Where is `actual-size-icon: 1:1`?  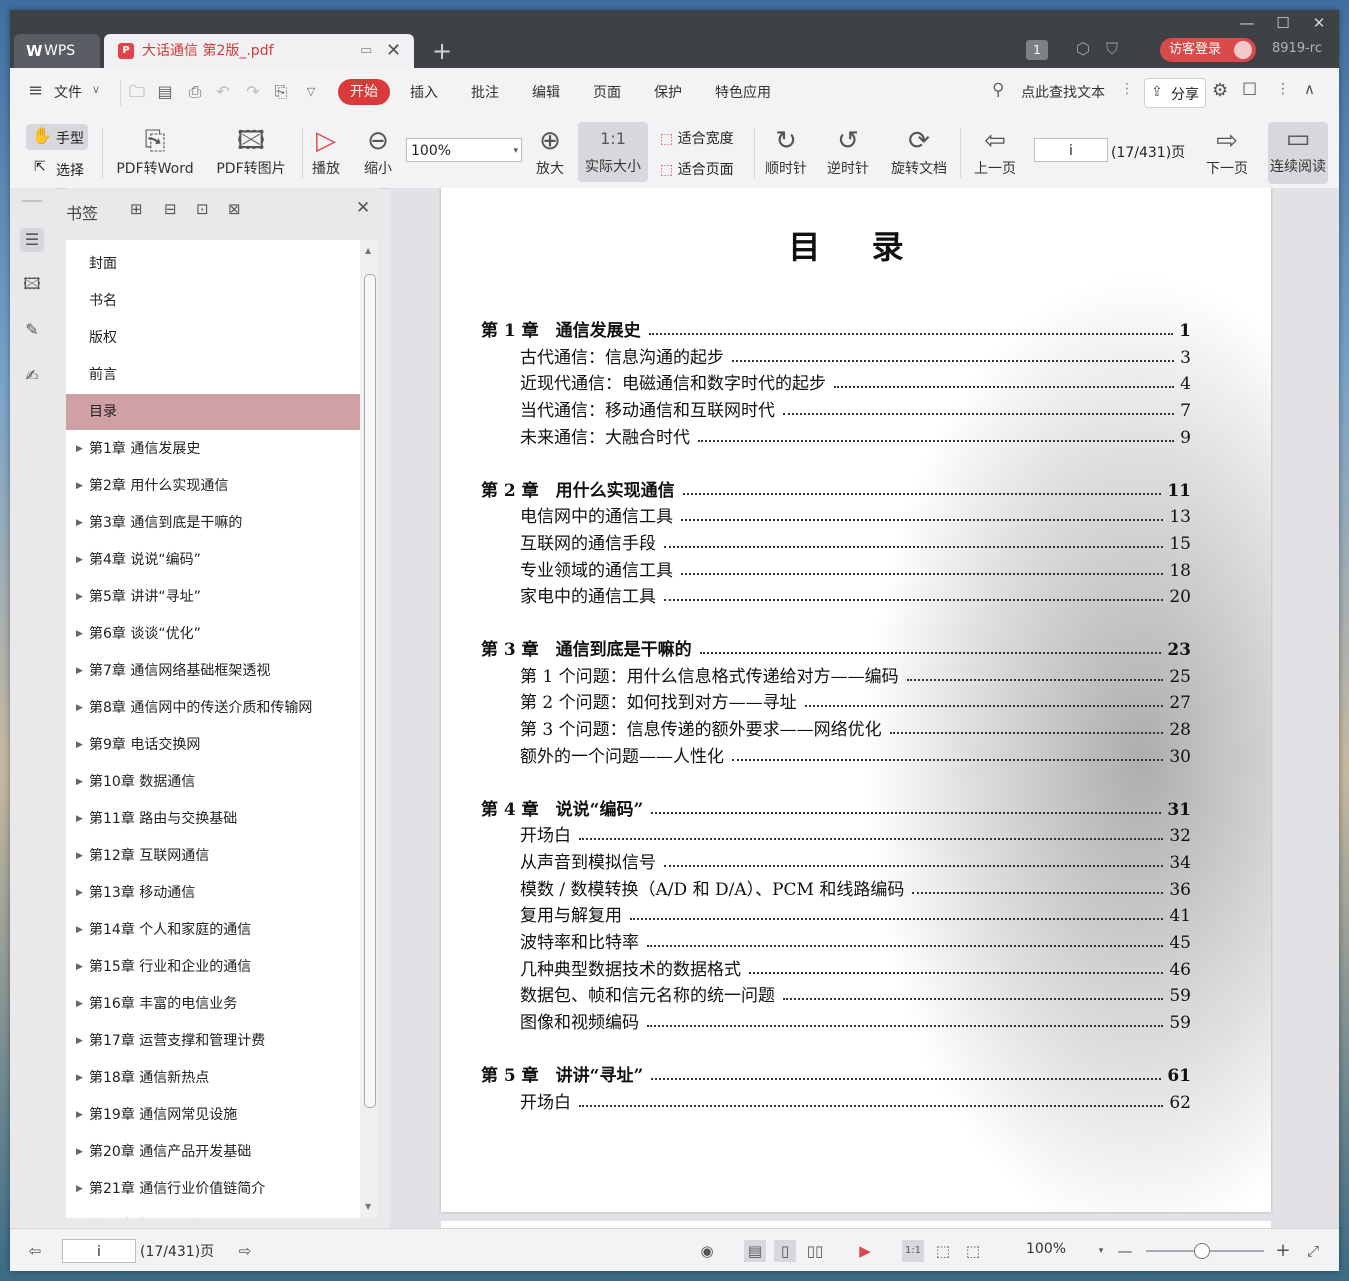
actual-size-icon: 1:1 is located at coordinates (913, 1251).